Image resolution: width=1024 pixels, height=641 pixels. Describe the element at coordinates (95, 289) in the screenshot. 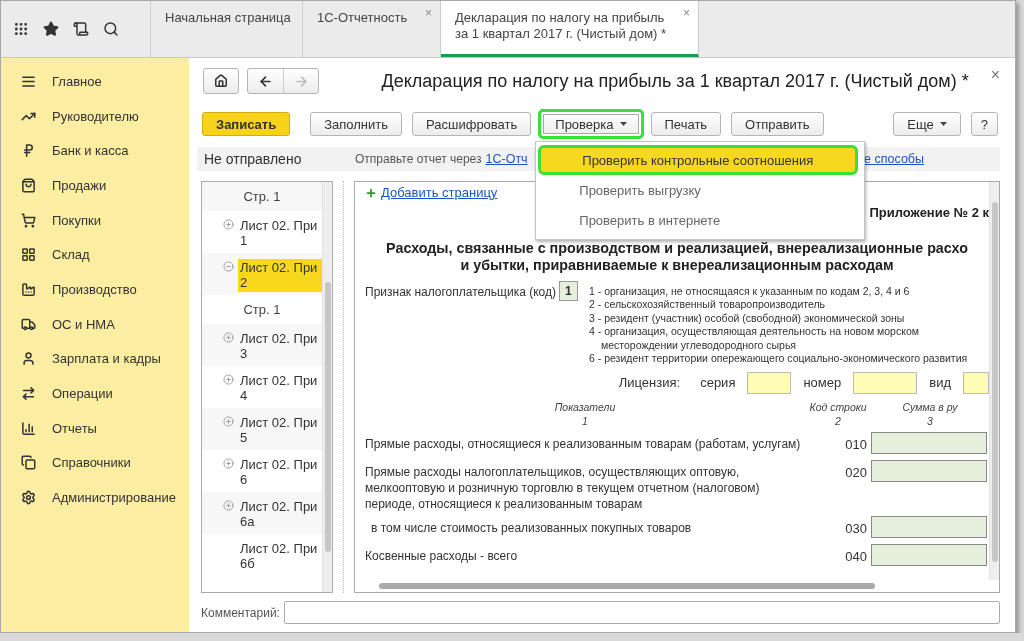

I see `sidebar-item: Производство` at that location.